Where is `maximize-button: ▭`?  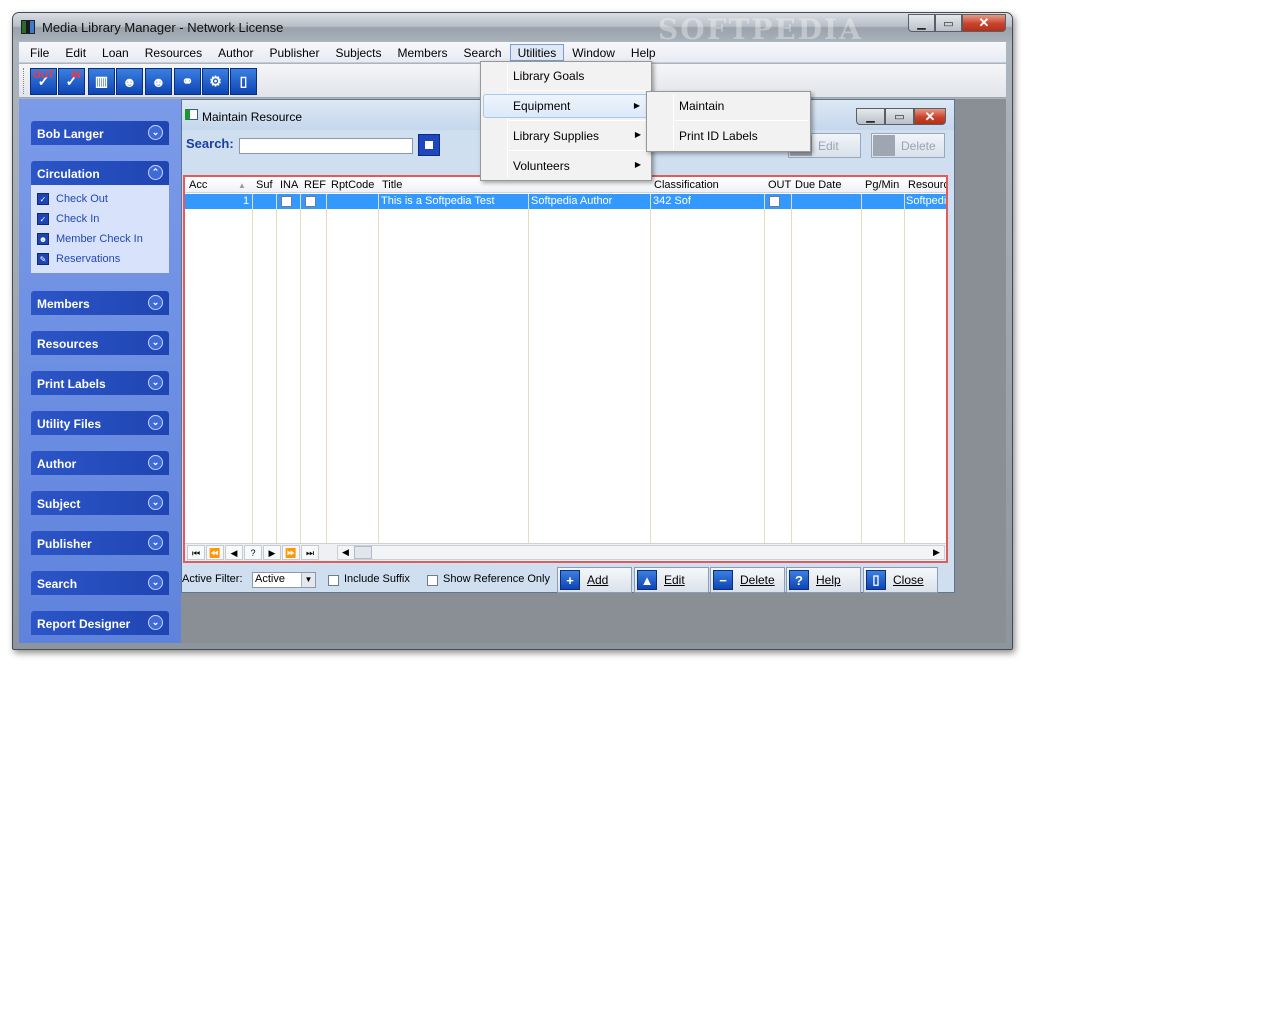 maximize-button: ▭ is located at coordinates (948, 23).